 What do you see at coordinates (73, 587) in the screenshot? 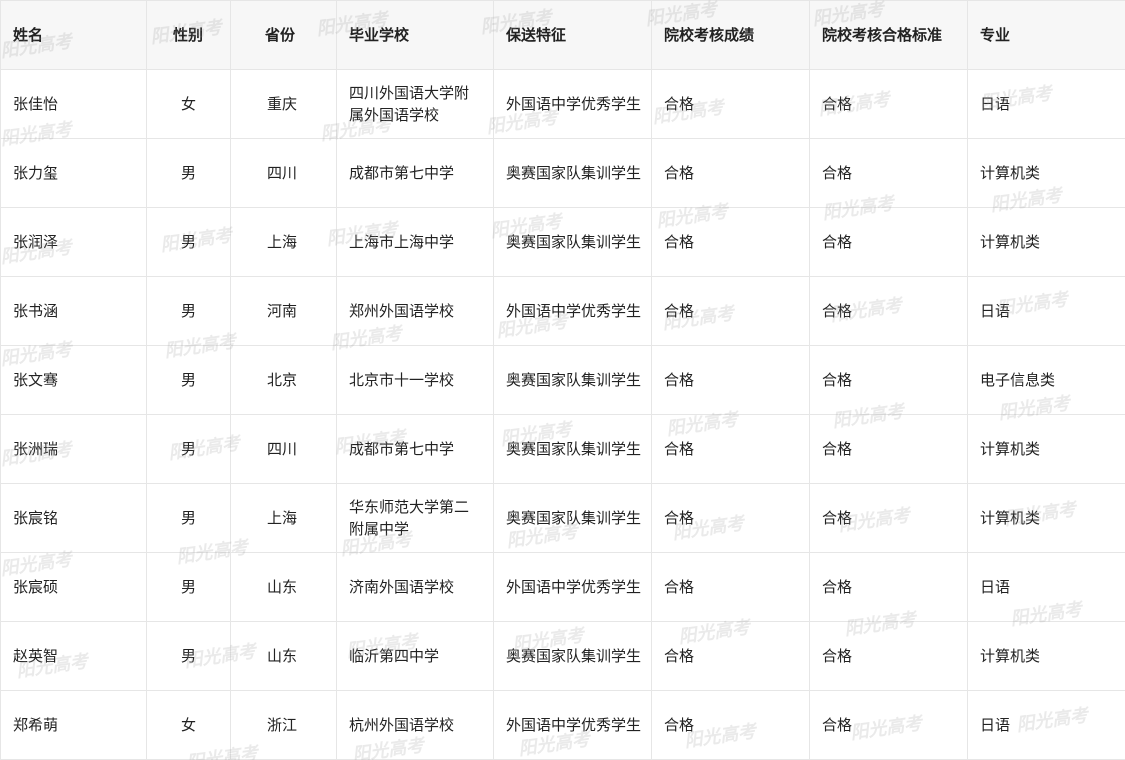
I see `cell-name: 张宸硕` at bounding box center [73, 587].